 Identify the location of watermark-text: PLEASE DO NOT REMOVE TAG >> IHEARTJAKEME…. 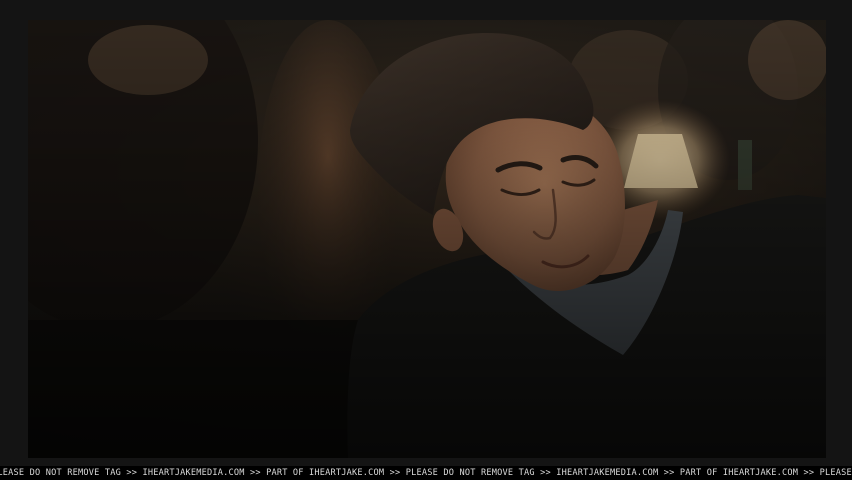
(426, 473).